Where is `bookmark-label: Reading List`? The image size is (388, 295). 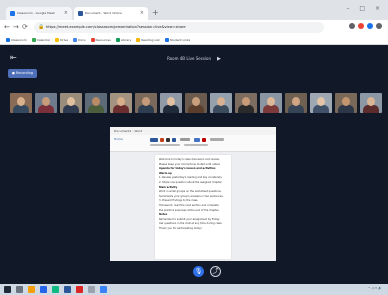 bookmark-label: Reading List is located at coordinates (150, 39).